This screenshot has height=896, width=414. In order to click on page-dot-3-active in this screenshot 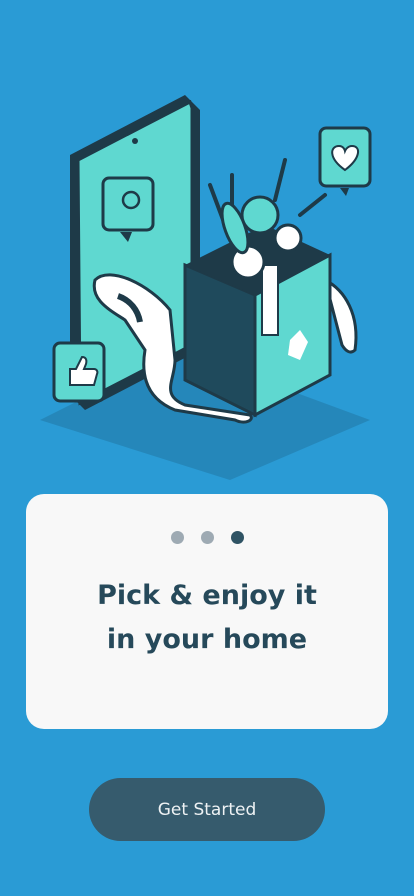, I will do `click(237, 537)`.